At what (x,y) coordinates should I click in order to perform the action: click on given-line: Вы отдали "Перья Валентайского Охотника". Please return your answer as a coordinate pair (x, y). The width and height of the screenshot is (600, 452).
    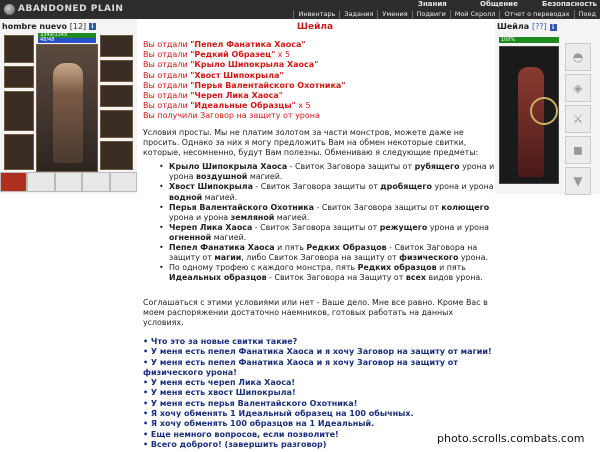
    Looking at the image, I should click on (244, 85).